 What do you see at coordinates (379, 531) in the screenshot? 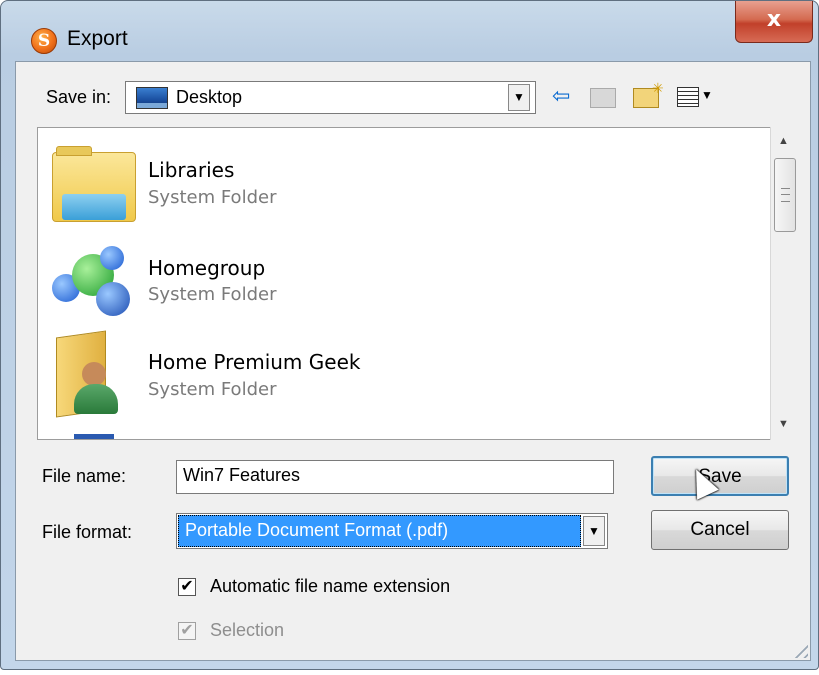
I see `file-format-selected: Portable Document Format (.pdf)` at bounding box center [379, 531].